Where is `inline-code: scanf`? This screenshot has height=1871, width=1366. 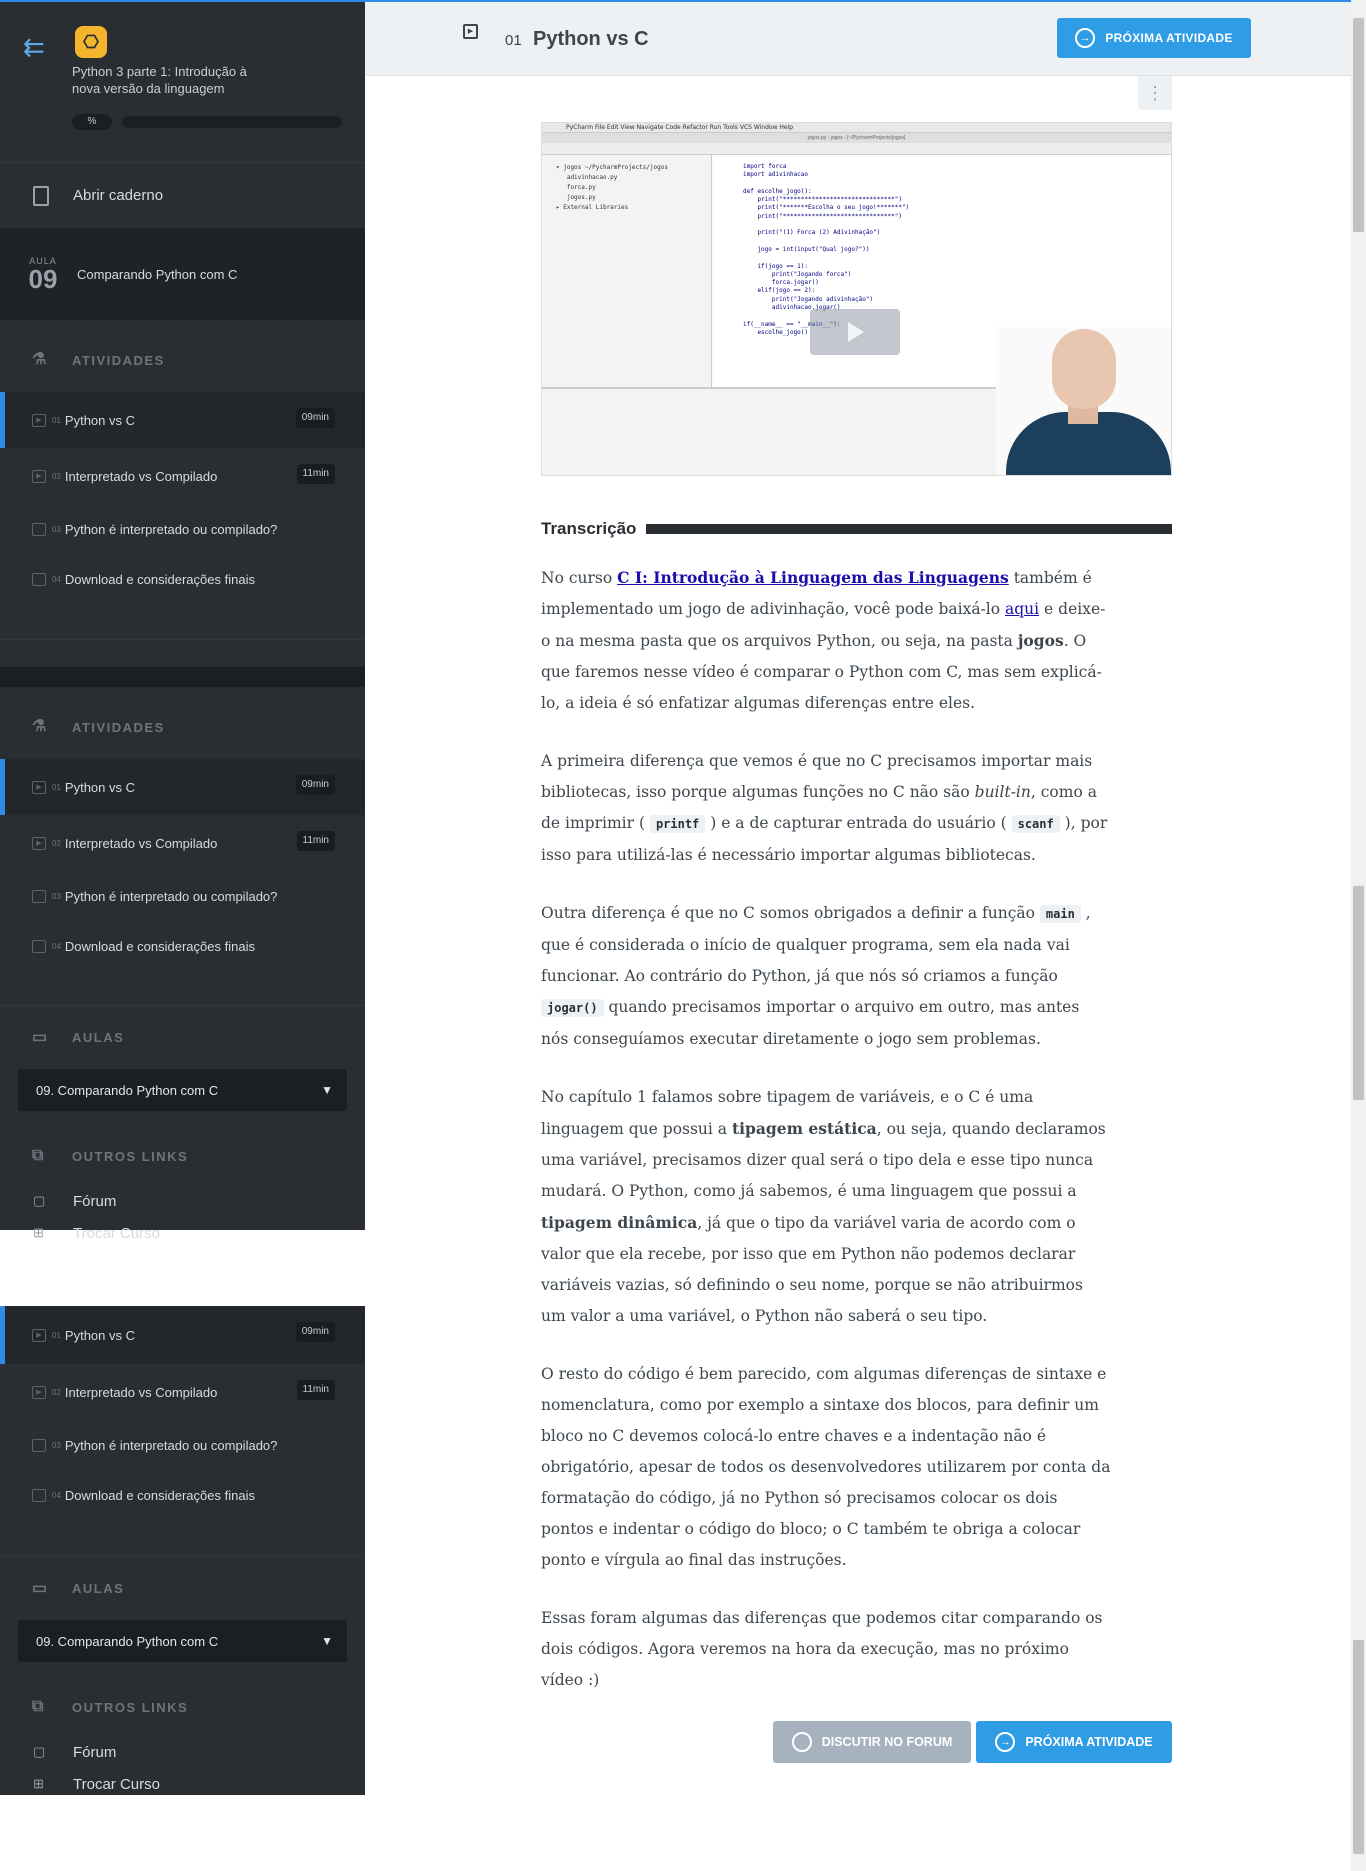 inline-code: scanf is located at coordinates (1035, 824).